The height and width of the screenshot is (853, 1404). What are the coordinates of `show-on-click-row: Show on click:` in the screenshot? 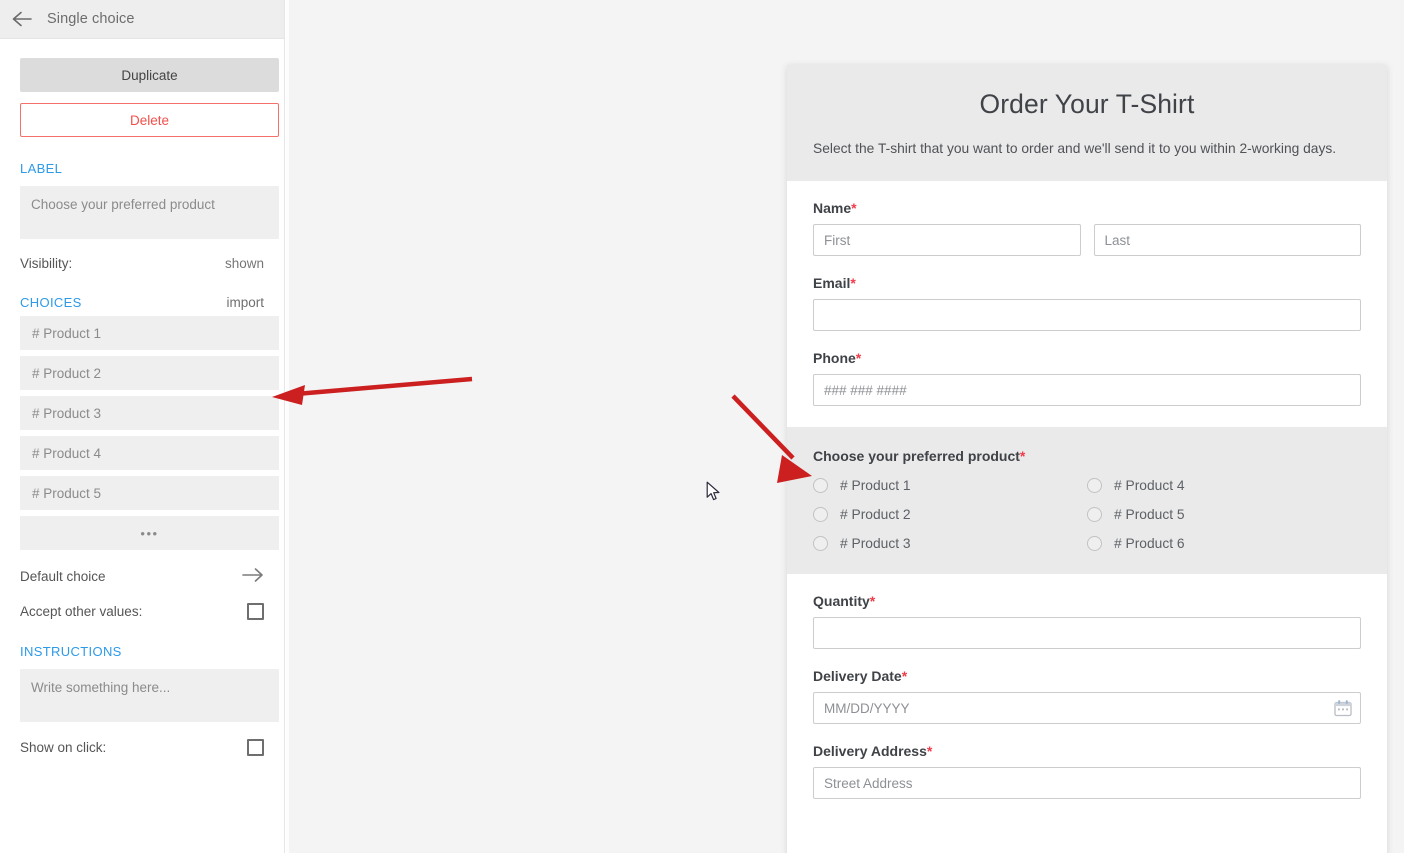 It's located at (142, 747).